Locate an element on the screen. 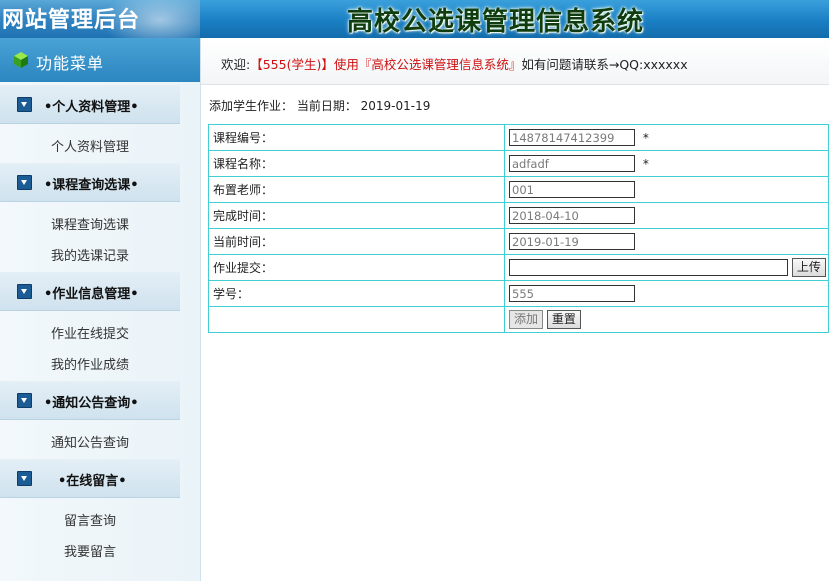 The height and width of the screenshot is (581, 829). sidebar-item-homework-submit: 作业在线提交 is located at coordinates (90, 332).